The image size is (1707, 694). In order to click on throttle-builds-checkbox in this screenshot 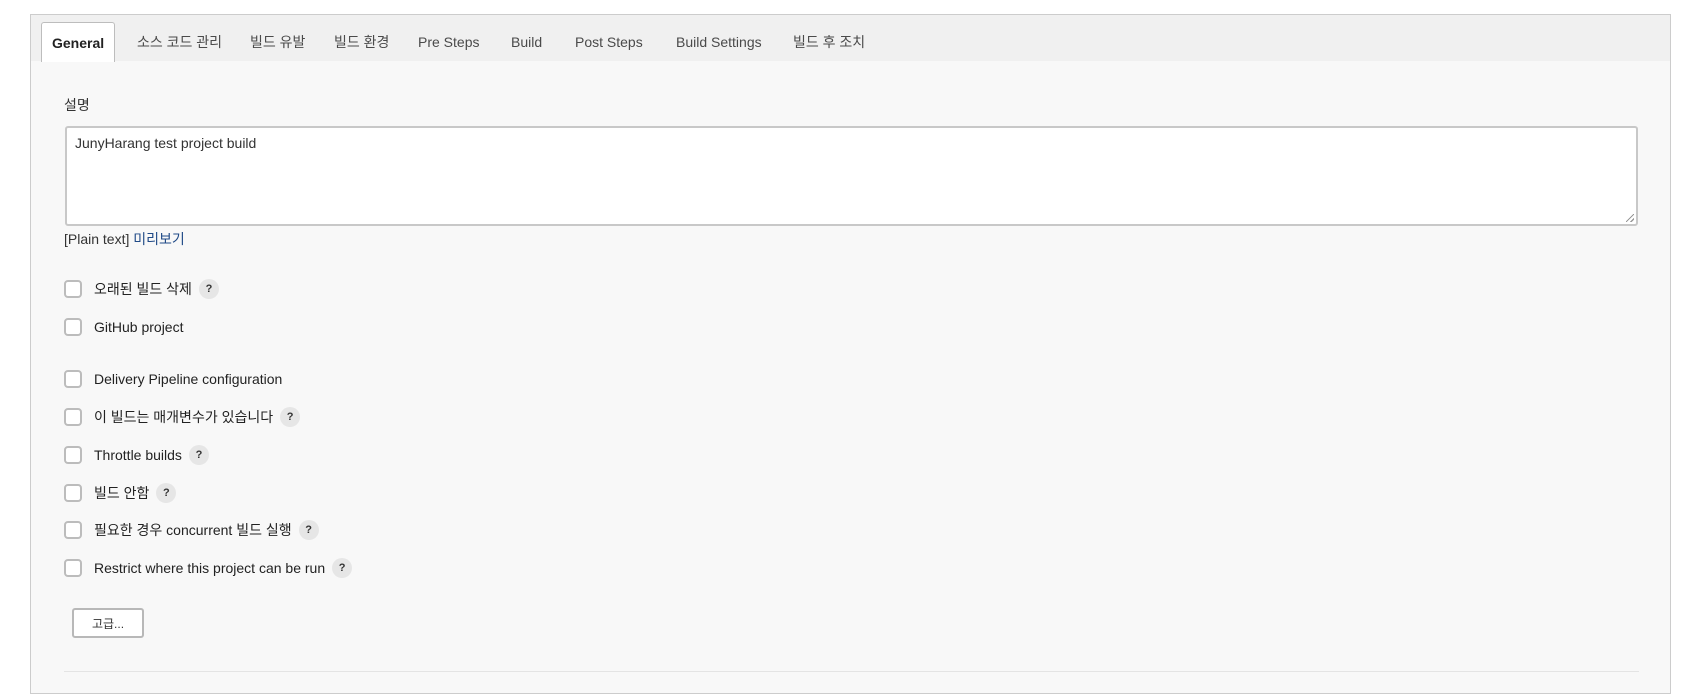, I will do `click(73, 455)`.